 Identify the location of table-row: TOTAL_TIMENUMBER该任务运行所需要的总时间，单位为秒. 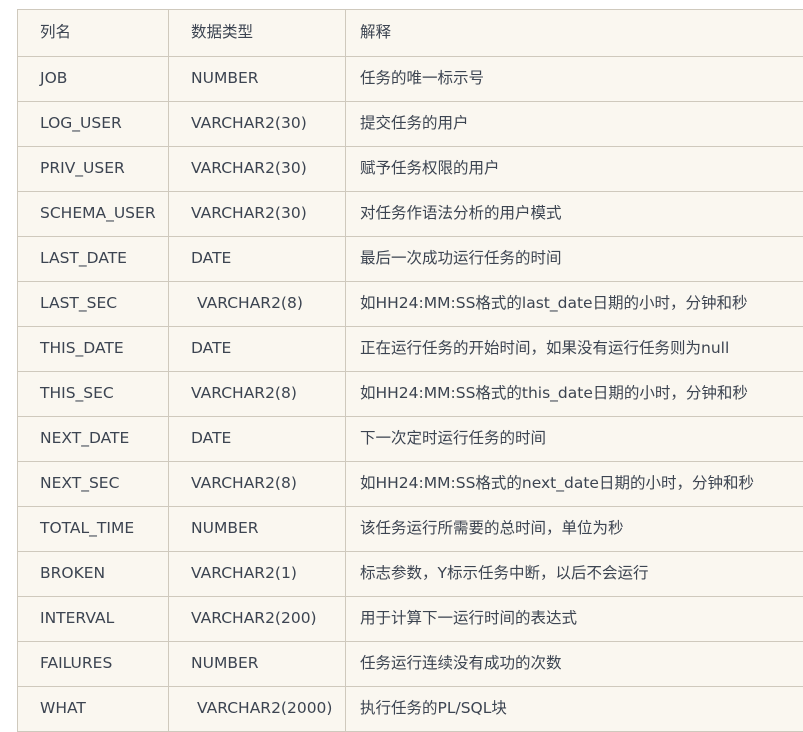
(410, 529).